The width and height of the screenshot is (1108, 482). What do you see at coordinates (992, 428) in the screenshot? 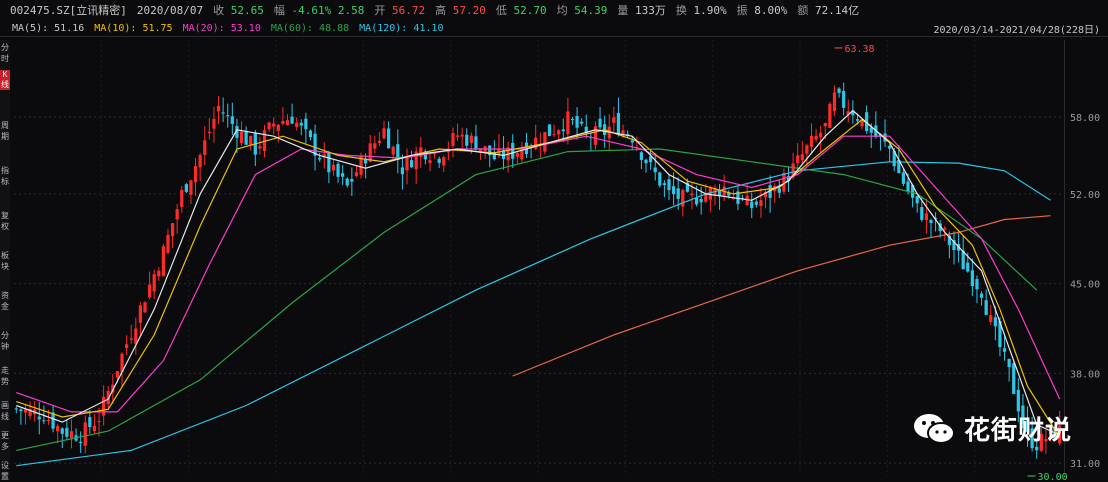
I see `watermark: 花街财说` at bounding box center [992, 428].